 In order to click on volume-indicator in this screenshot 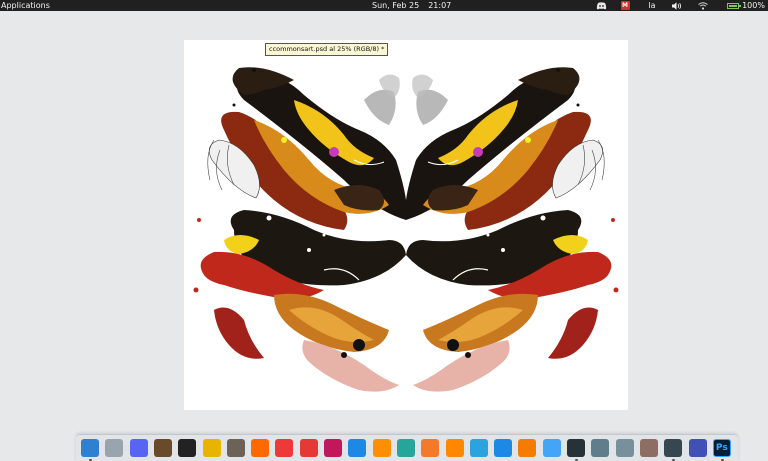, I will do `click(677, 5)`.